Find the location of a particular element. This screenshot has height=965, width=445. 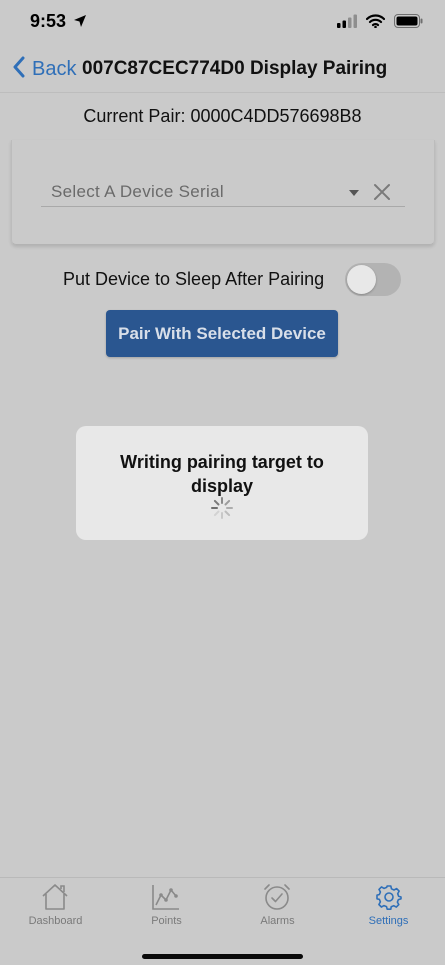

device-select-card: Select A Device Serial is located at coordinates (223, 192).